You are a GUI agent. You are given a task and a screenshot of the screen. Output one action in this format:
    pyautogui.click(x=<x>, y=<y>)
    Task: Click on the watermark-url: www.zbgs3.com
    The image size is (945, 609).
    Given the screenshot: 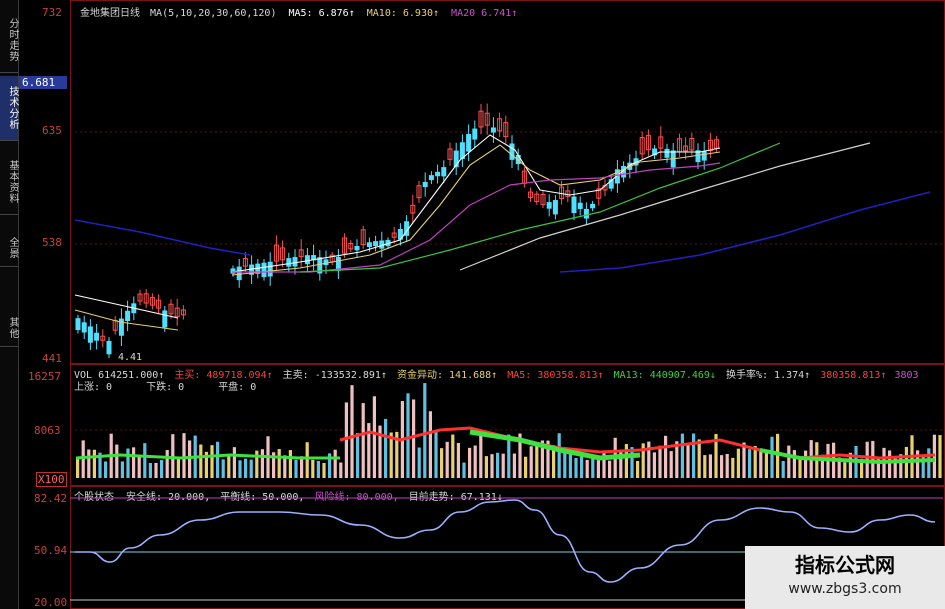 What is the action you would take?
    pyautogui.click(x=845, y=589)
    